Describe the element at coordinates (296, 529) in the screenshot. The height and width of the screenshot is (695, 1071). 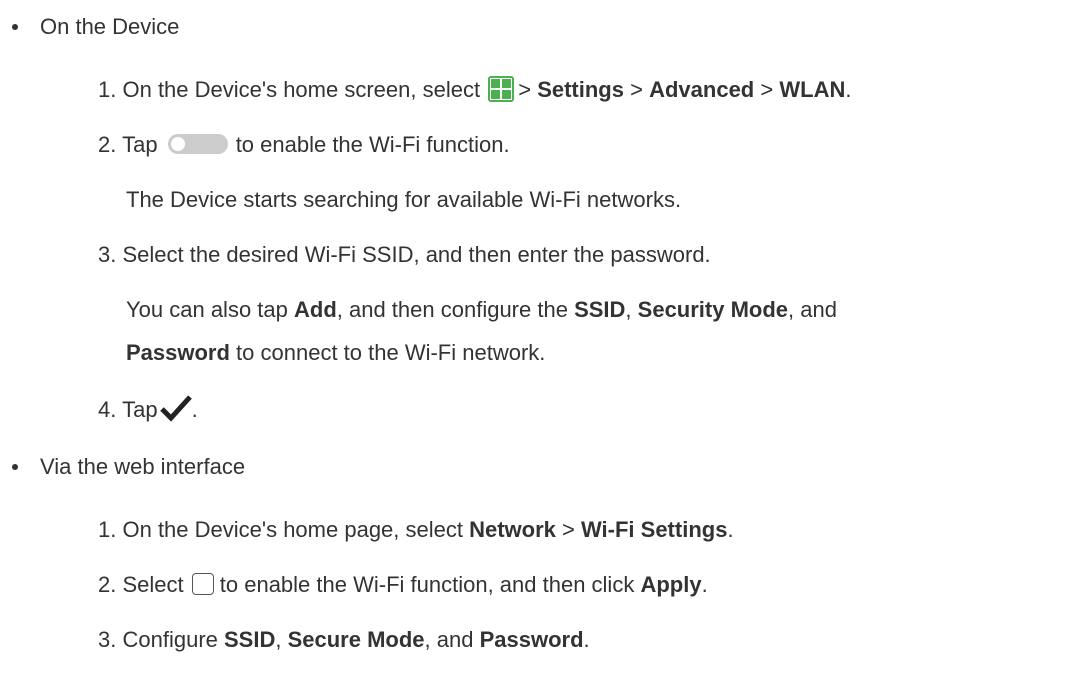
I see `step-text: On the Device's home page, select` at that location.